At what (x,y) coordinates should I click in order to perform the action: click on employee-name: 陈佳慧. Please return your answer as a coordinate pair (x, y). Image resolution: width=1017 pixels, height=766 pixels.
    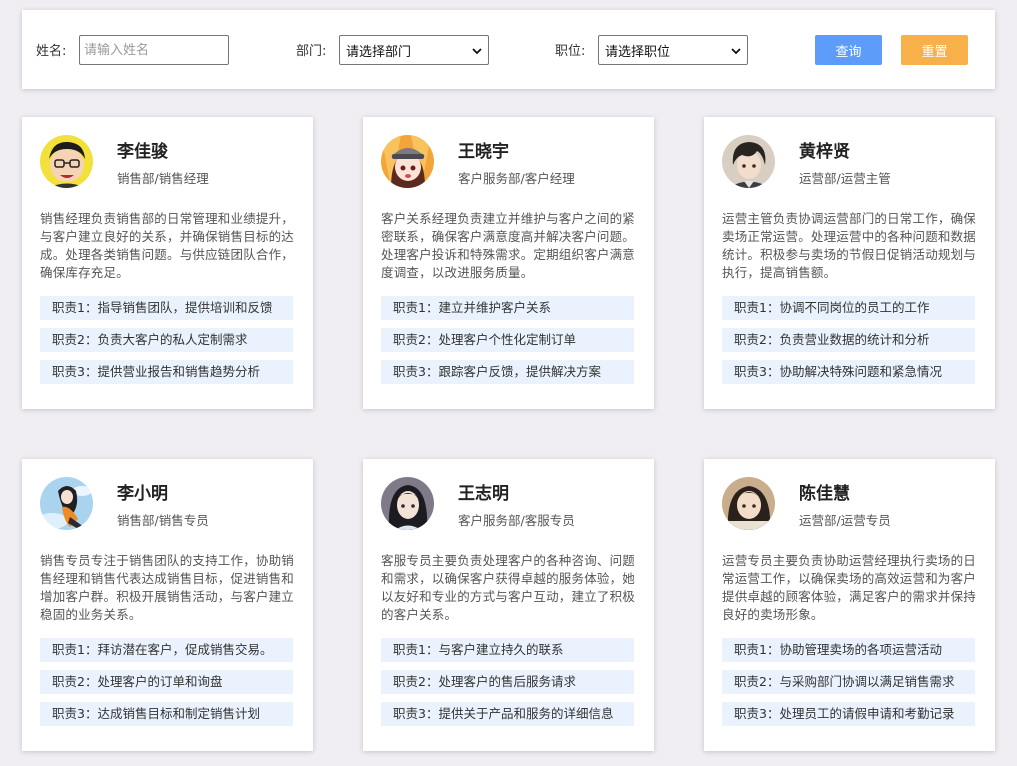
    Looking at the image, I should click on (824, 494).